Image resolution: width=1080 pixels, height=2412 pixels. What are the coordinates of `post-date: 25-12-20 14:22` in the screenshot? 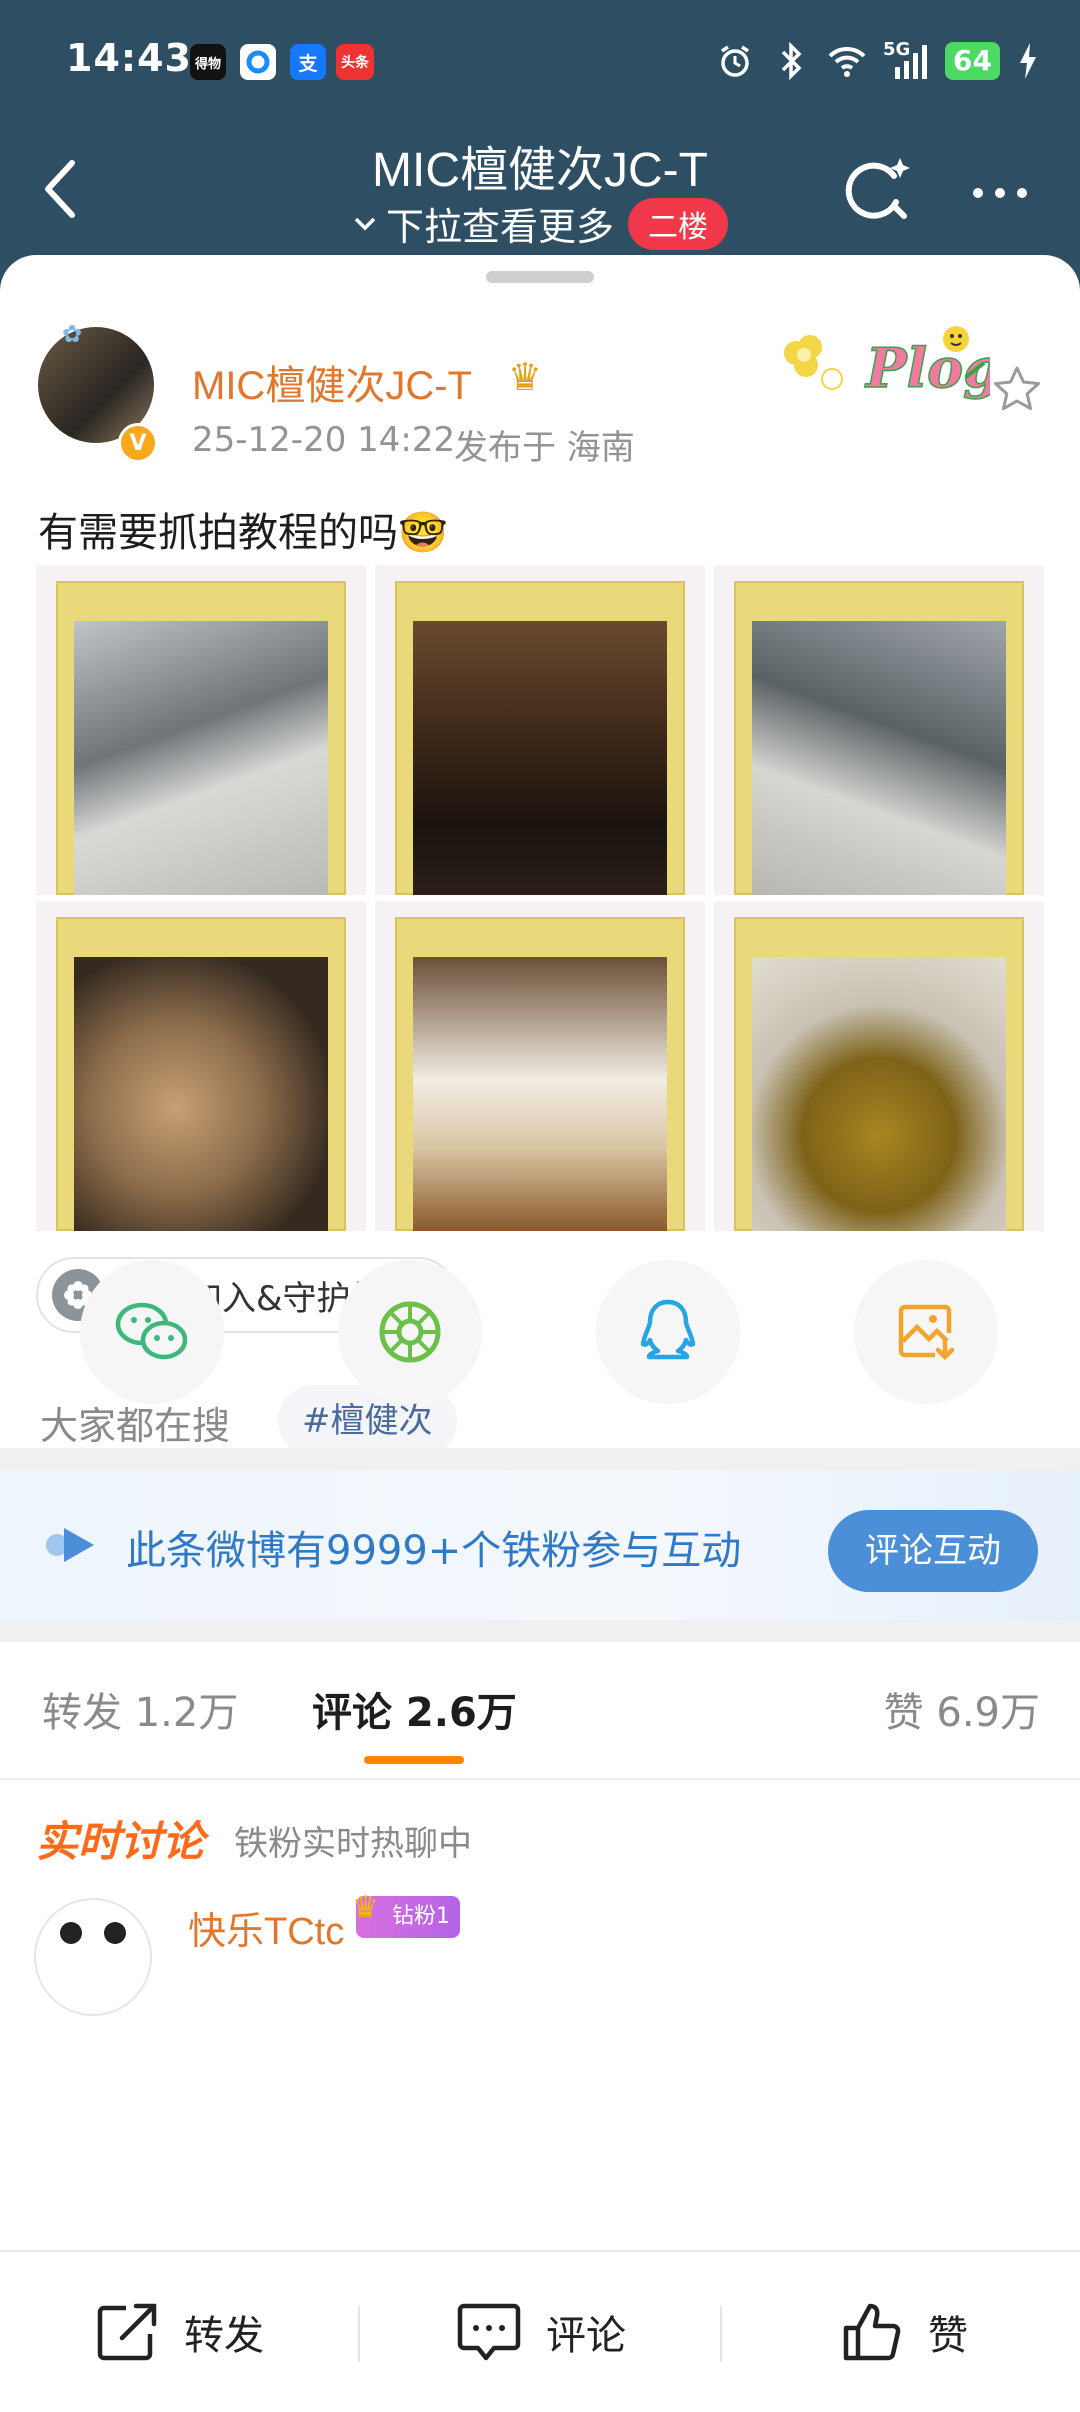 It's located at (324, 440).